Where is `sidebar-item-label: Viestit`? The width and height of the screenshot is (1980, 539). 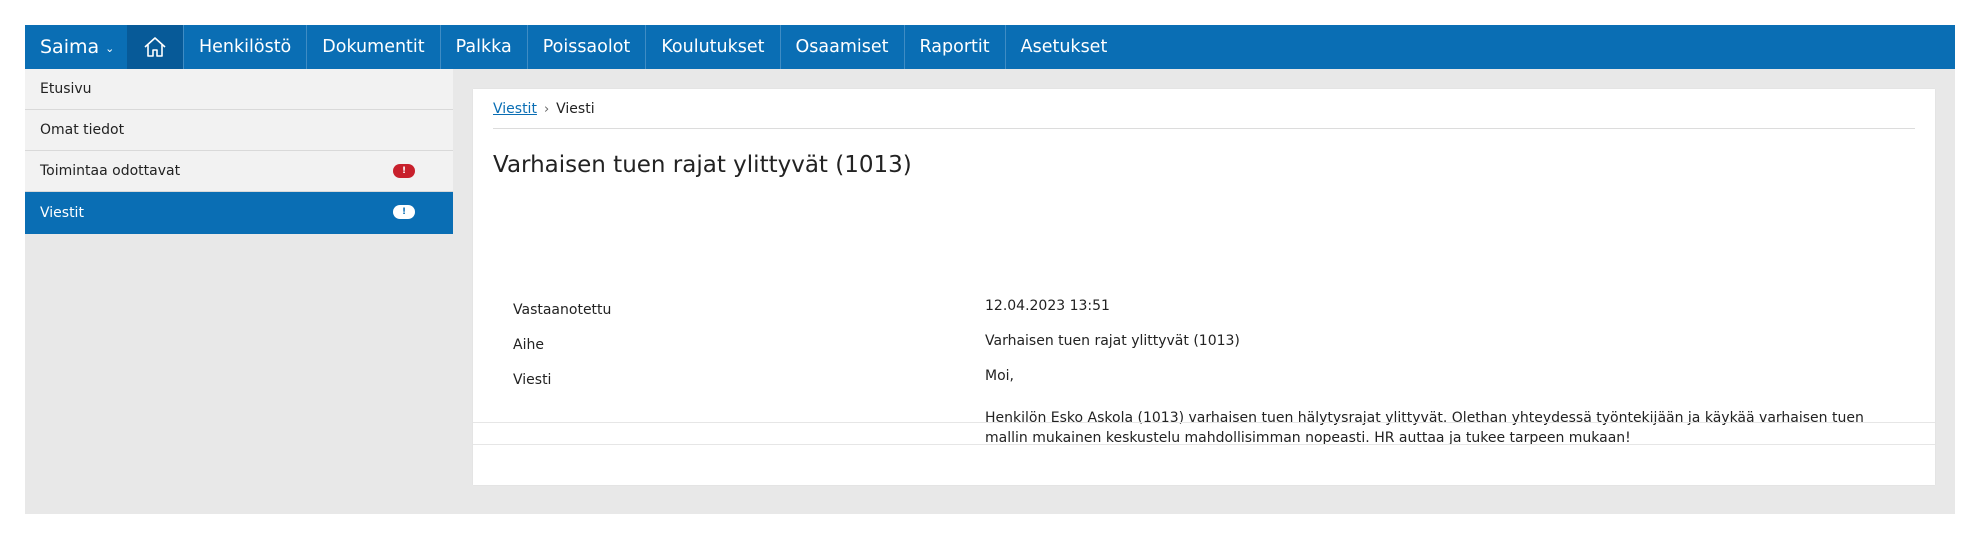
sidebar-item-label: Viestit is located at coordinates (62, 213).